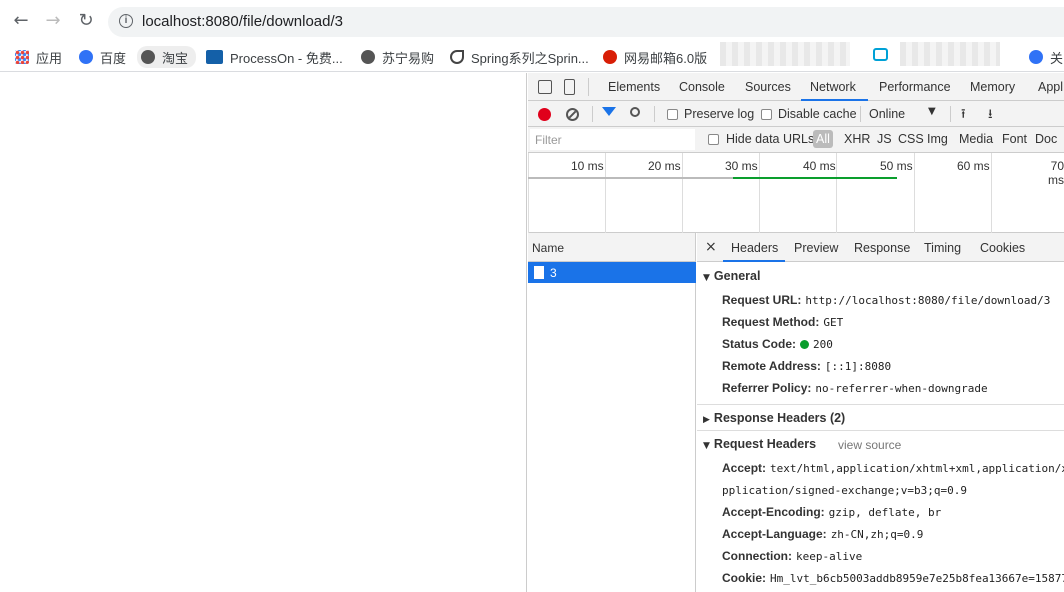 This screenshot has height=592, width=1064. What do you see at coordinates (545, 87) in the screenshot?
I see `inspect-element-icon` at bounding box center [545, 87].